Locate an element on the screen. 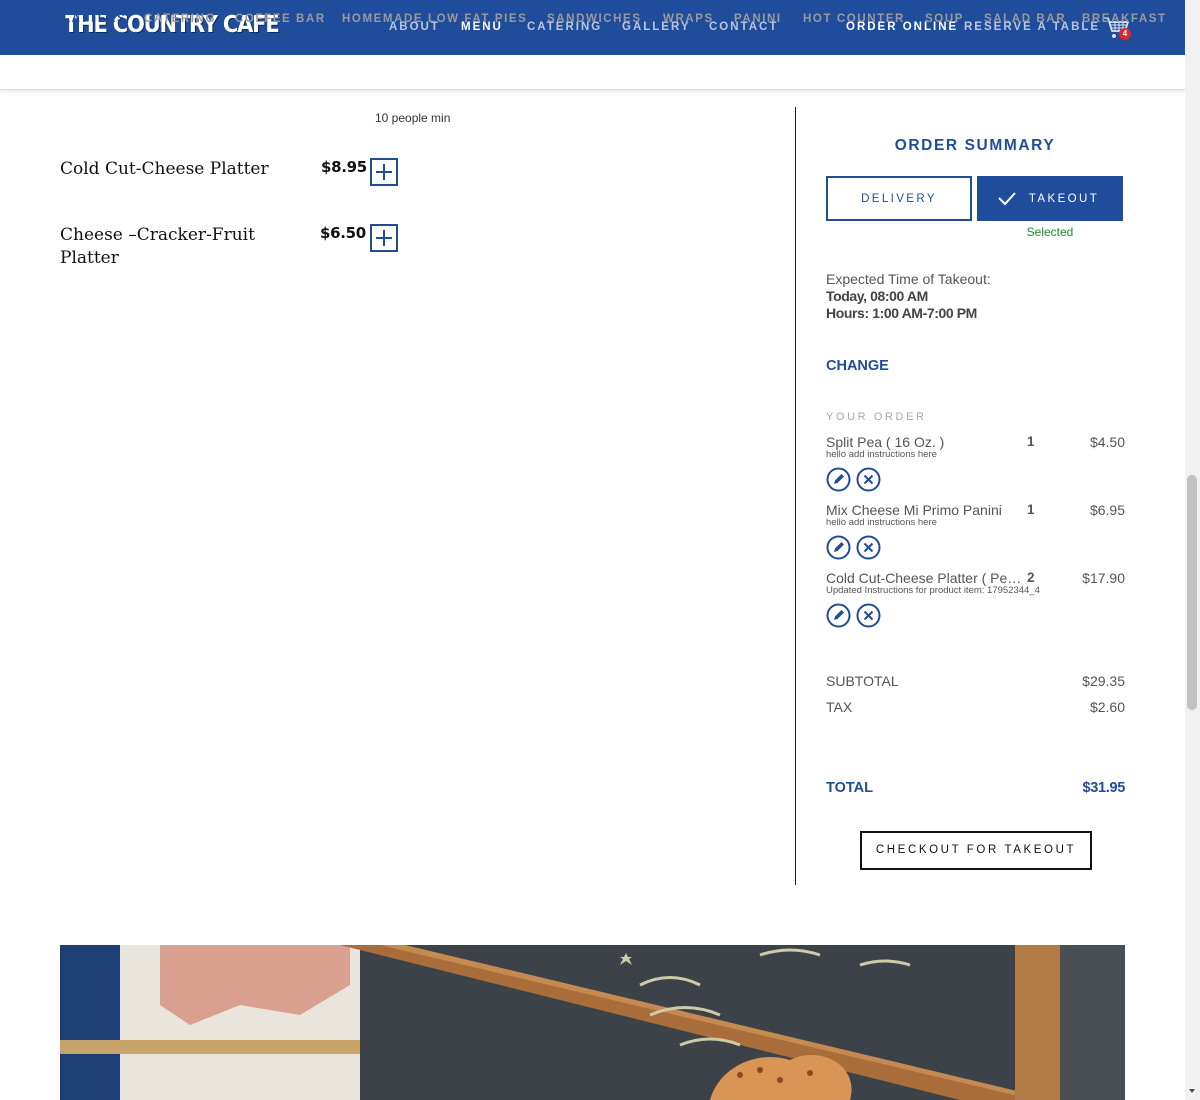  total-label: TOTAL is located at coordinates (849, 788).